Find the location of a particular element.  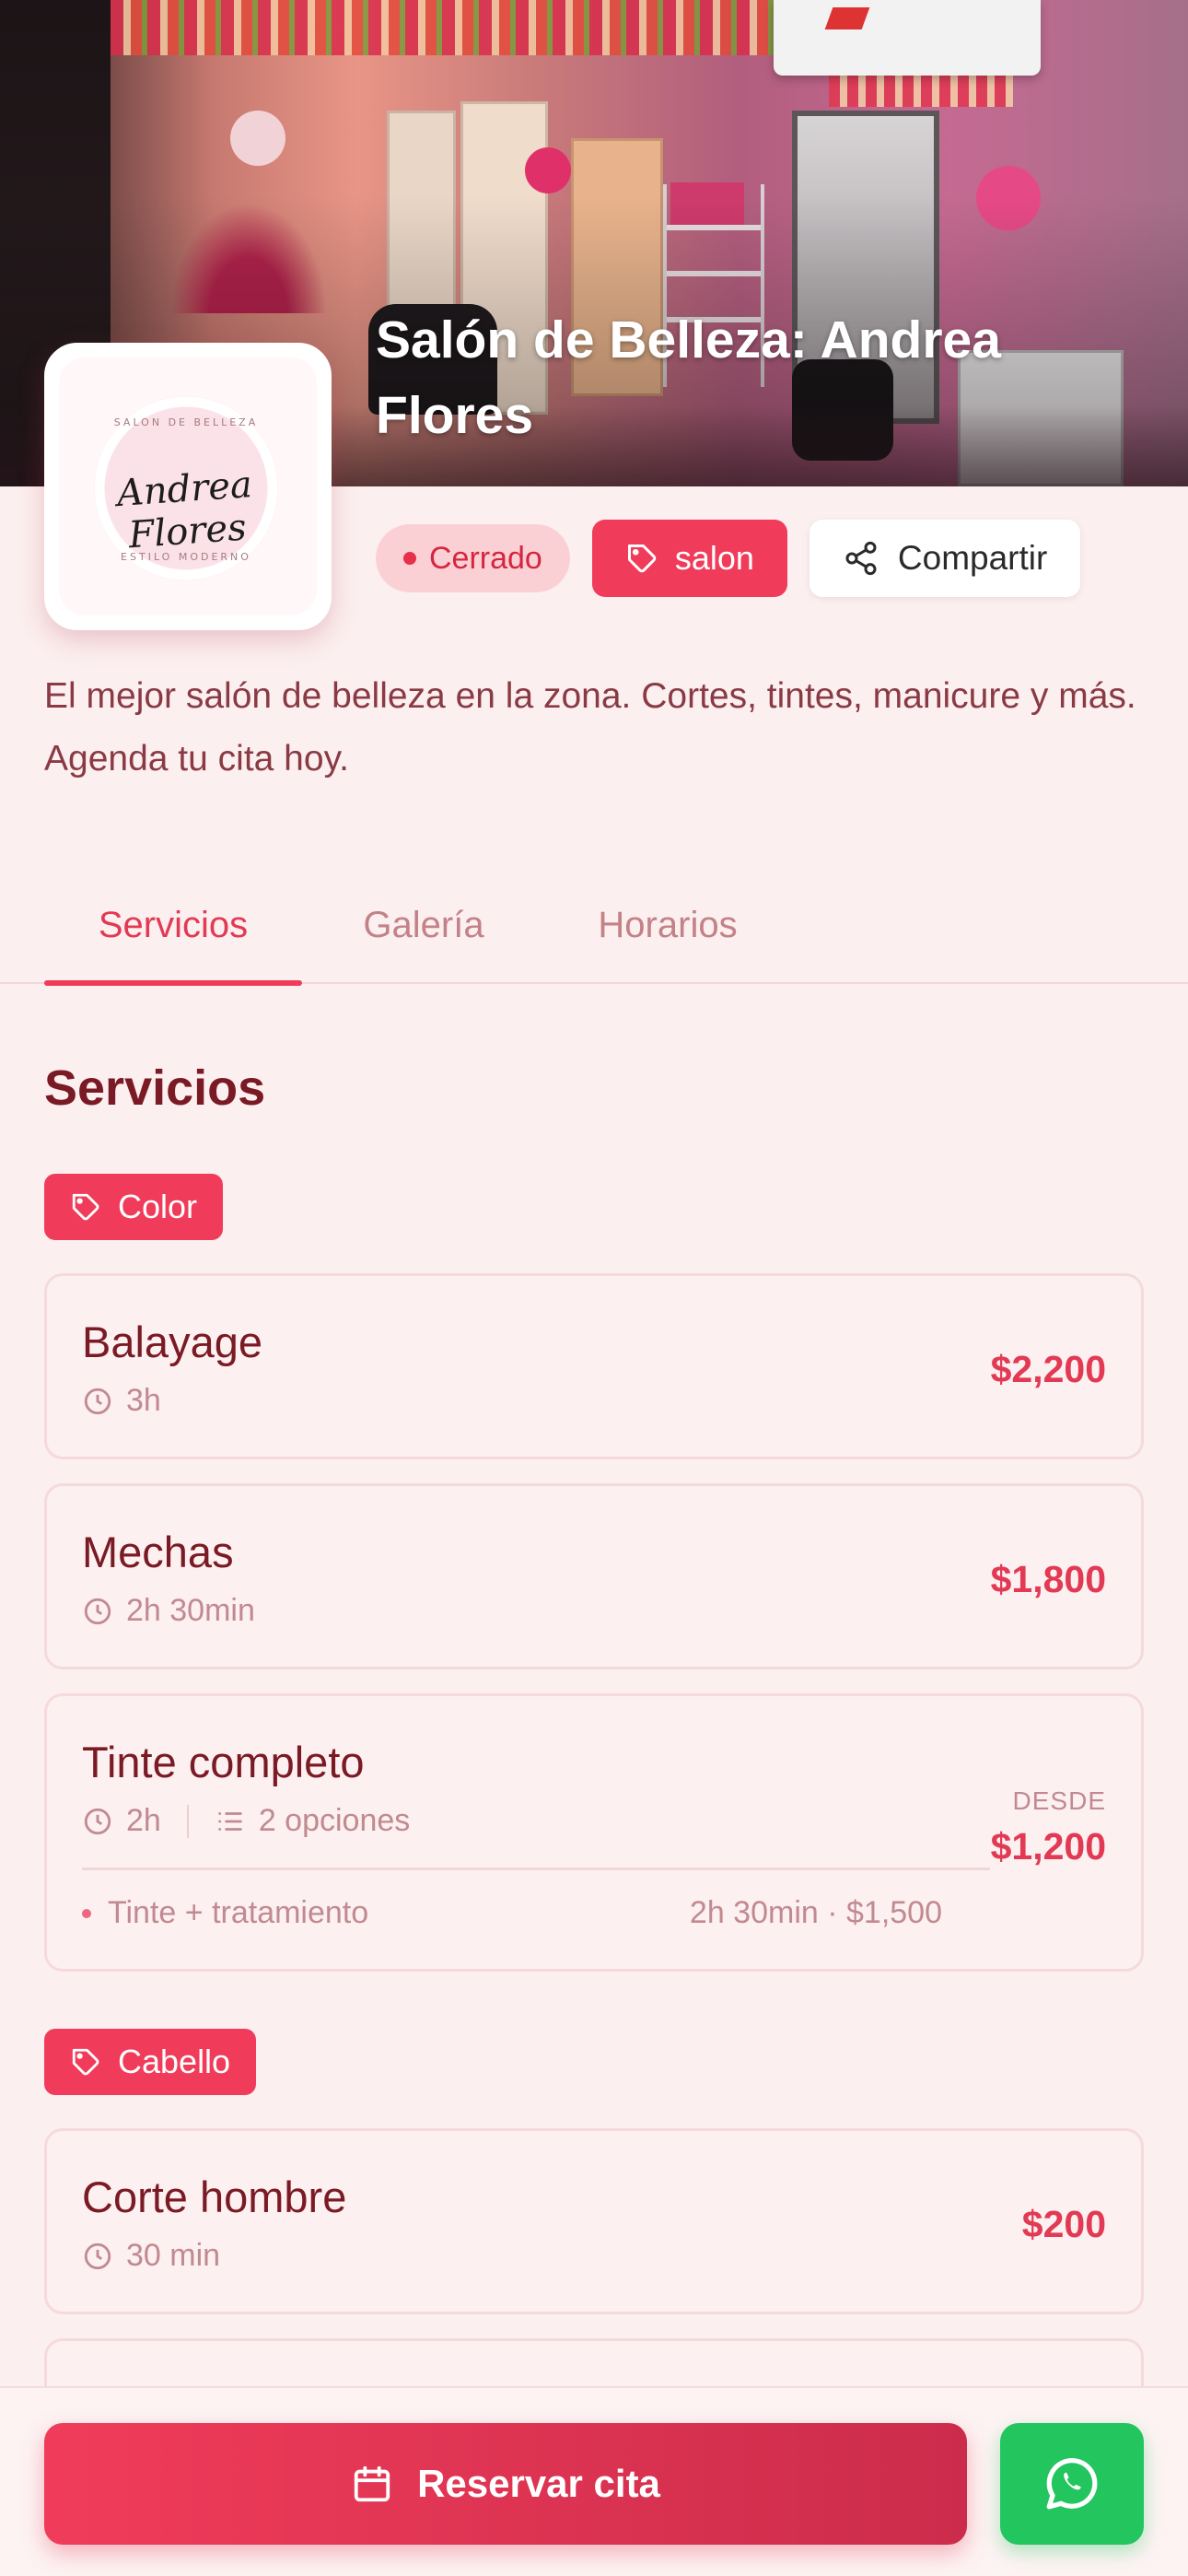

service-name: Tinte completo is located at coordinates (223, 1762).